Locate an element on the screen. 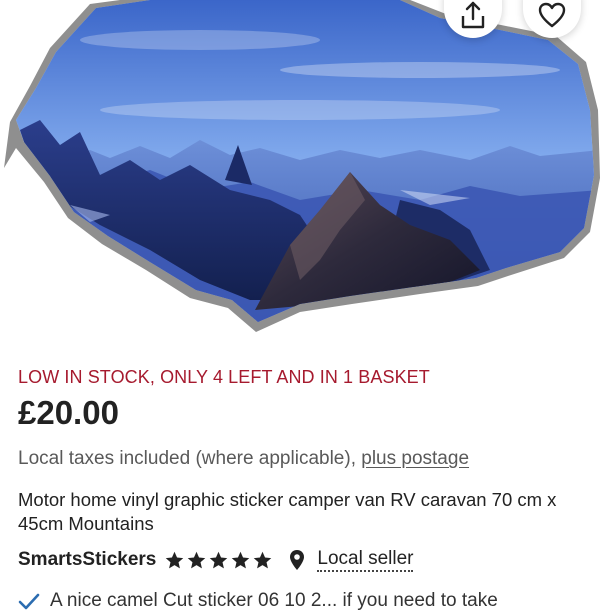 The width and height of the screenshot is (600, 612). share-icon is located at coordinates (473, 15).